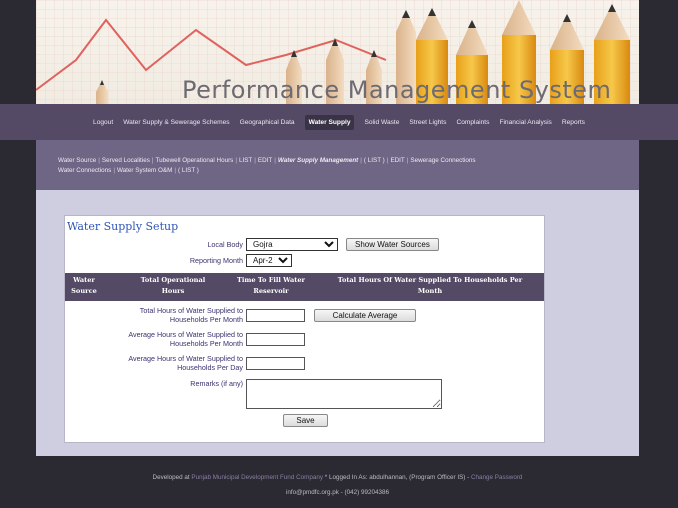  Describe the element at coordinates (365, 315) in the screenshot. I see `calculate-average-button: Calculate Average` at that location.